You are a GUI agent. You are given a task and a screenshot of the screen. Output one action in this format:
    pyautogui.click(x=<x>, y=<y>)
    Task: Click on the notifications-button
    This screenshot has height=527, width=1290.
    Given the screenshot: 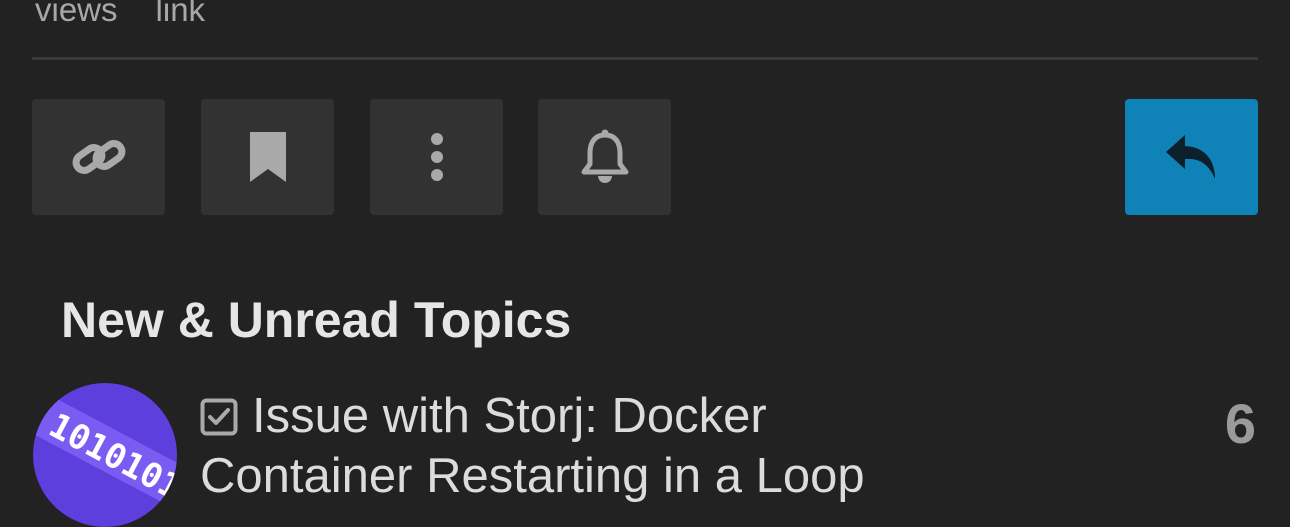 What is the action you would take?
    pyautogui.click(x=604, y=157)
    